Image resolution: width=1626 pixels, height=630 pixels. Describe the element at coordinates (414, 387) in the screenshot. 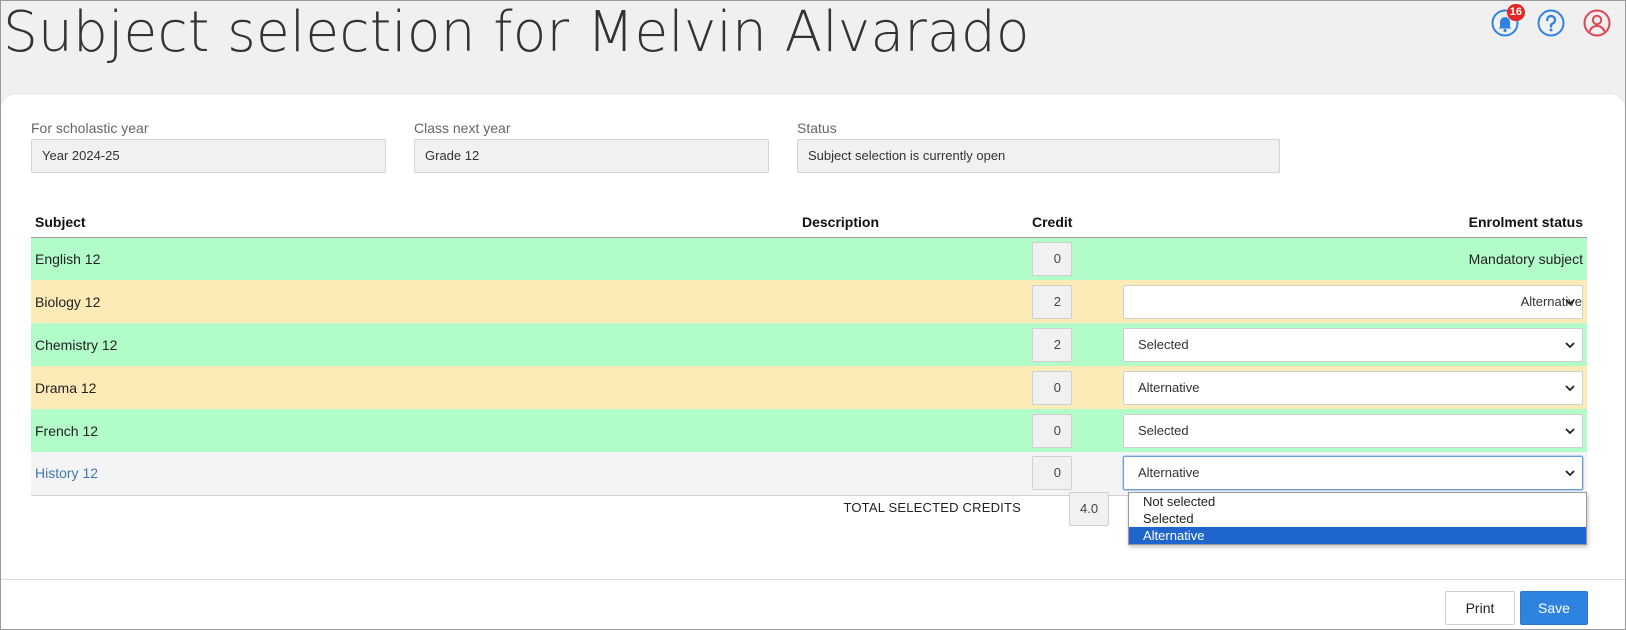

I see `subject-name: Drama 12` at that location.